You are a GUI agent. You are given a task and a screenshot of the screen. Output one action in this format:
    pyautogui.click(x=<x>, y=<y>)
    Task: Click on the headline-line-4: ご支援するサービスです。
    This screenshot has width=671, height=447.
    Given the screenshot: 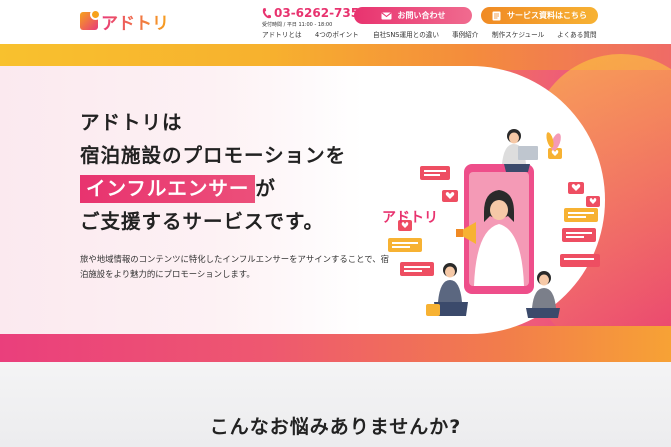 What is the action you would take?
    pyautogui.click(x=202, y=221)
    